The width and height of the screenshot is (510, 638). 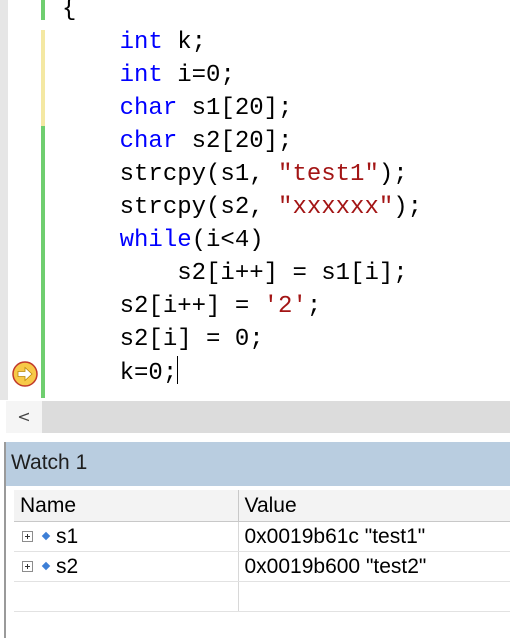 I want to click on code-token: s2[20];, so click(x=235, y=141).